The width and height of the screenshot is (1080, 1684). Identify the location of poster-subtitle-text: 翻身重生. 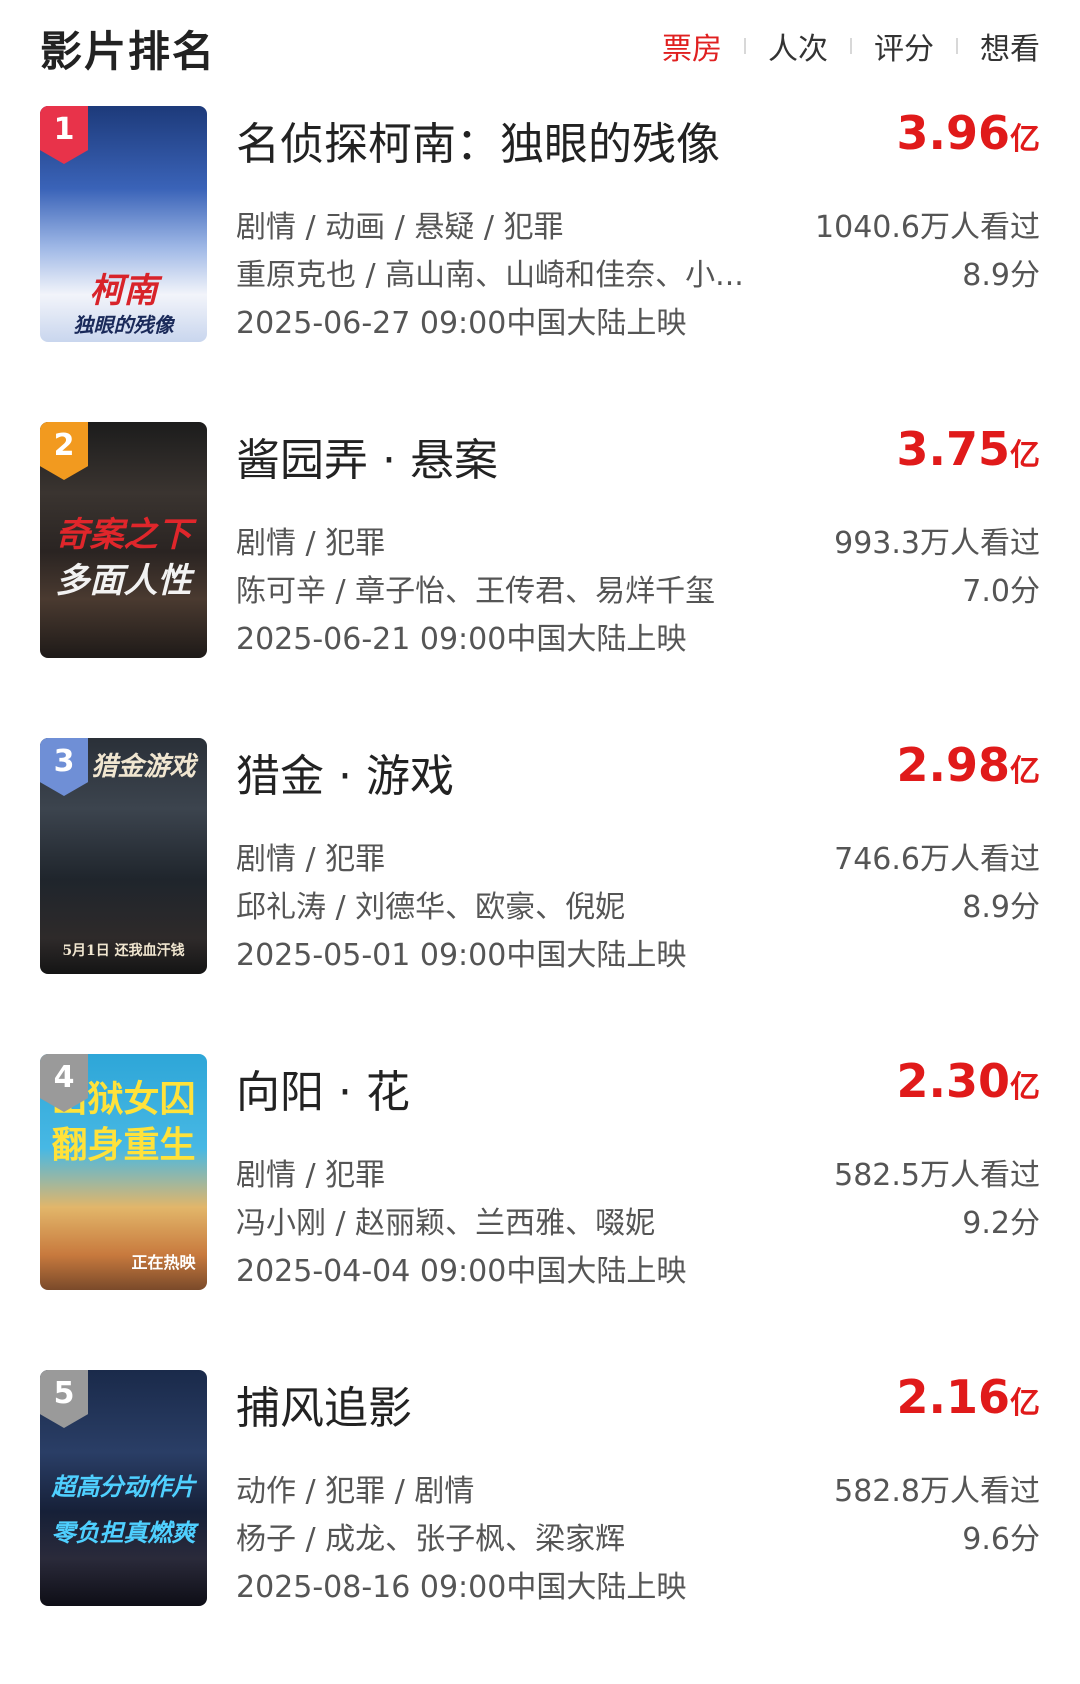
(123, 1145).